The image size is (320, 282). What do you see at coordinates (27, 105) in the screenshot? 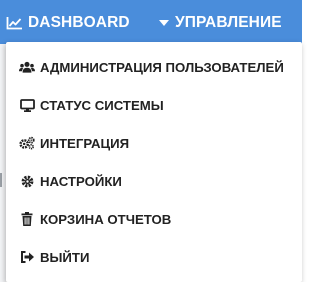
I see `desktop-icon` at bounding box center [27, 105].